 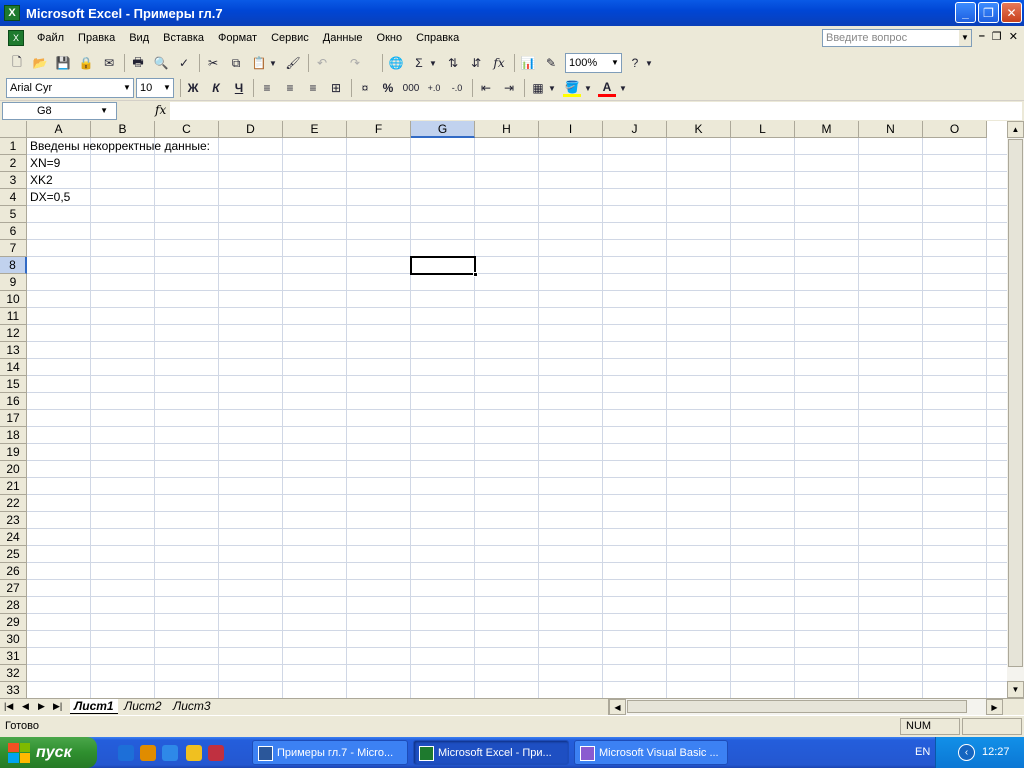 What do you see at coordinates (13, 180) in the screenshot?
I see `row-header-3: 3` at bounding box center [13, 180].